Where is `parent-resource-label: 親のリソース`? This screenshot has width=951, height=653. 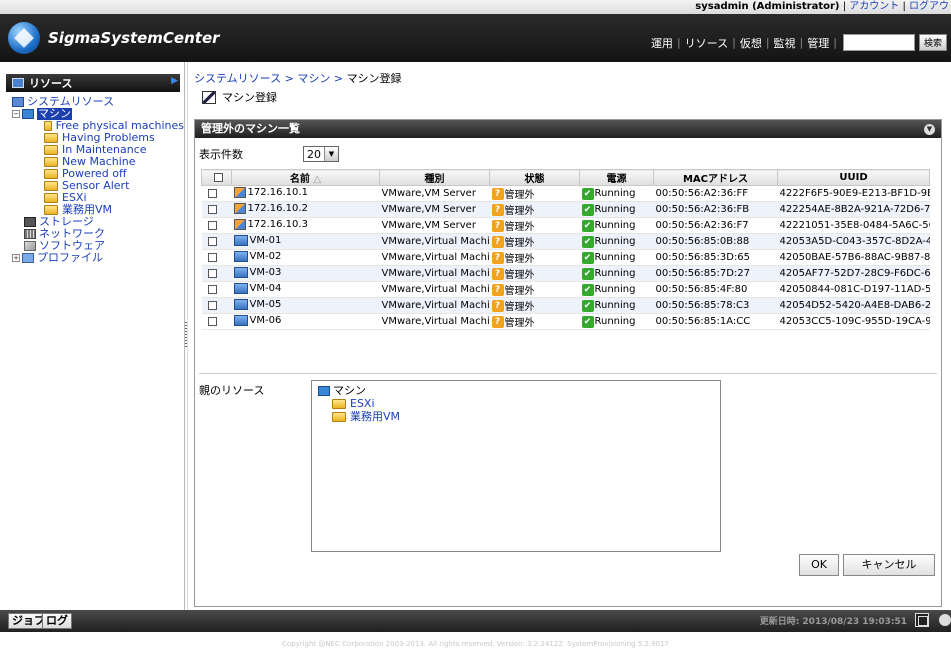
parent-resource-label: 親のリソース is located at coordinates (232, 390).